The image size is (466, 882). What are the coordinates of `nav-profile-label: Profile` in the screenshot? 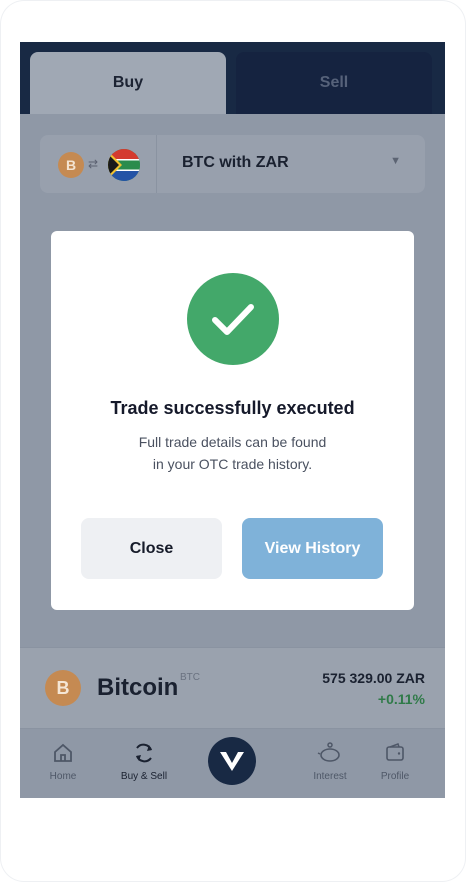 It's located at (395, 776).